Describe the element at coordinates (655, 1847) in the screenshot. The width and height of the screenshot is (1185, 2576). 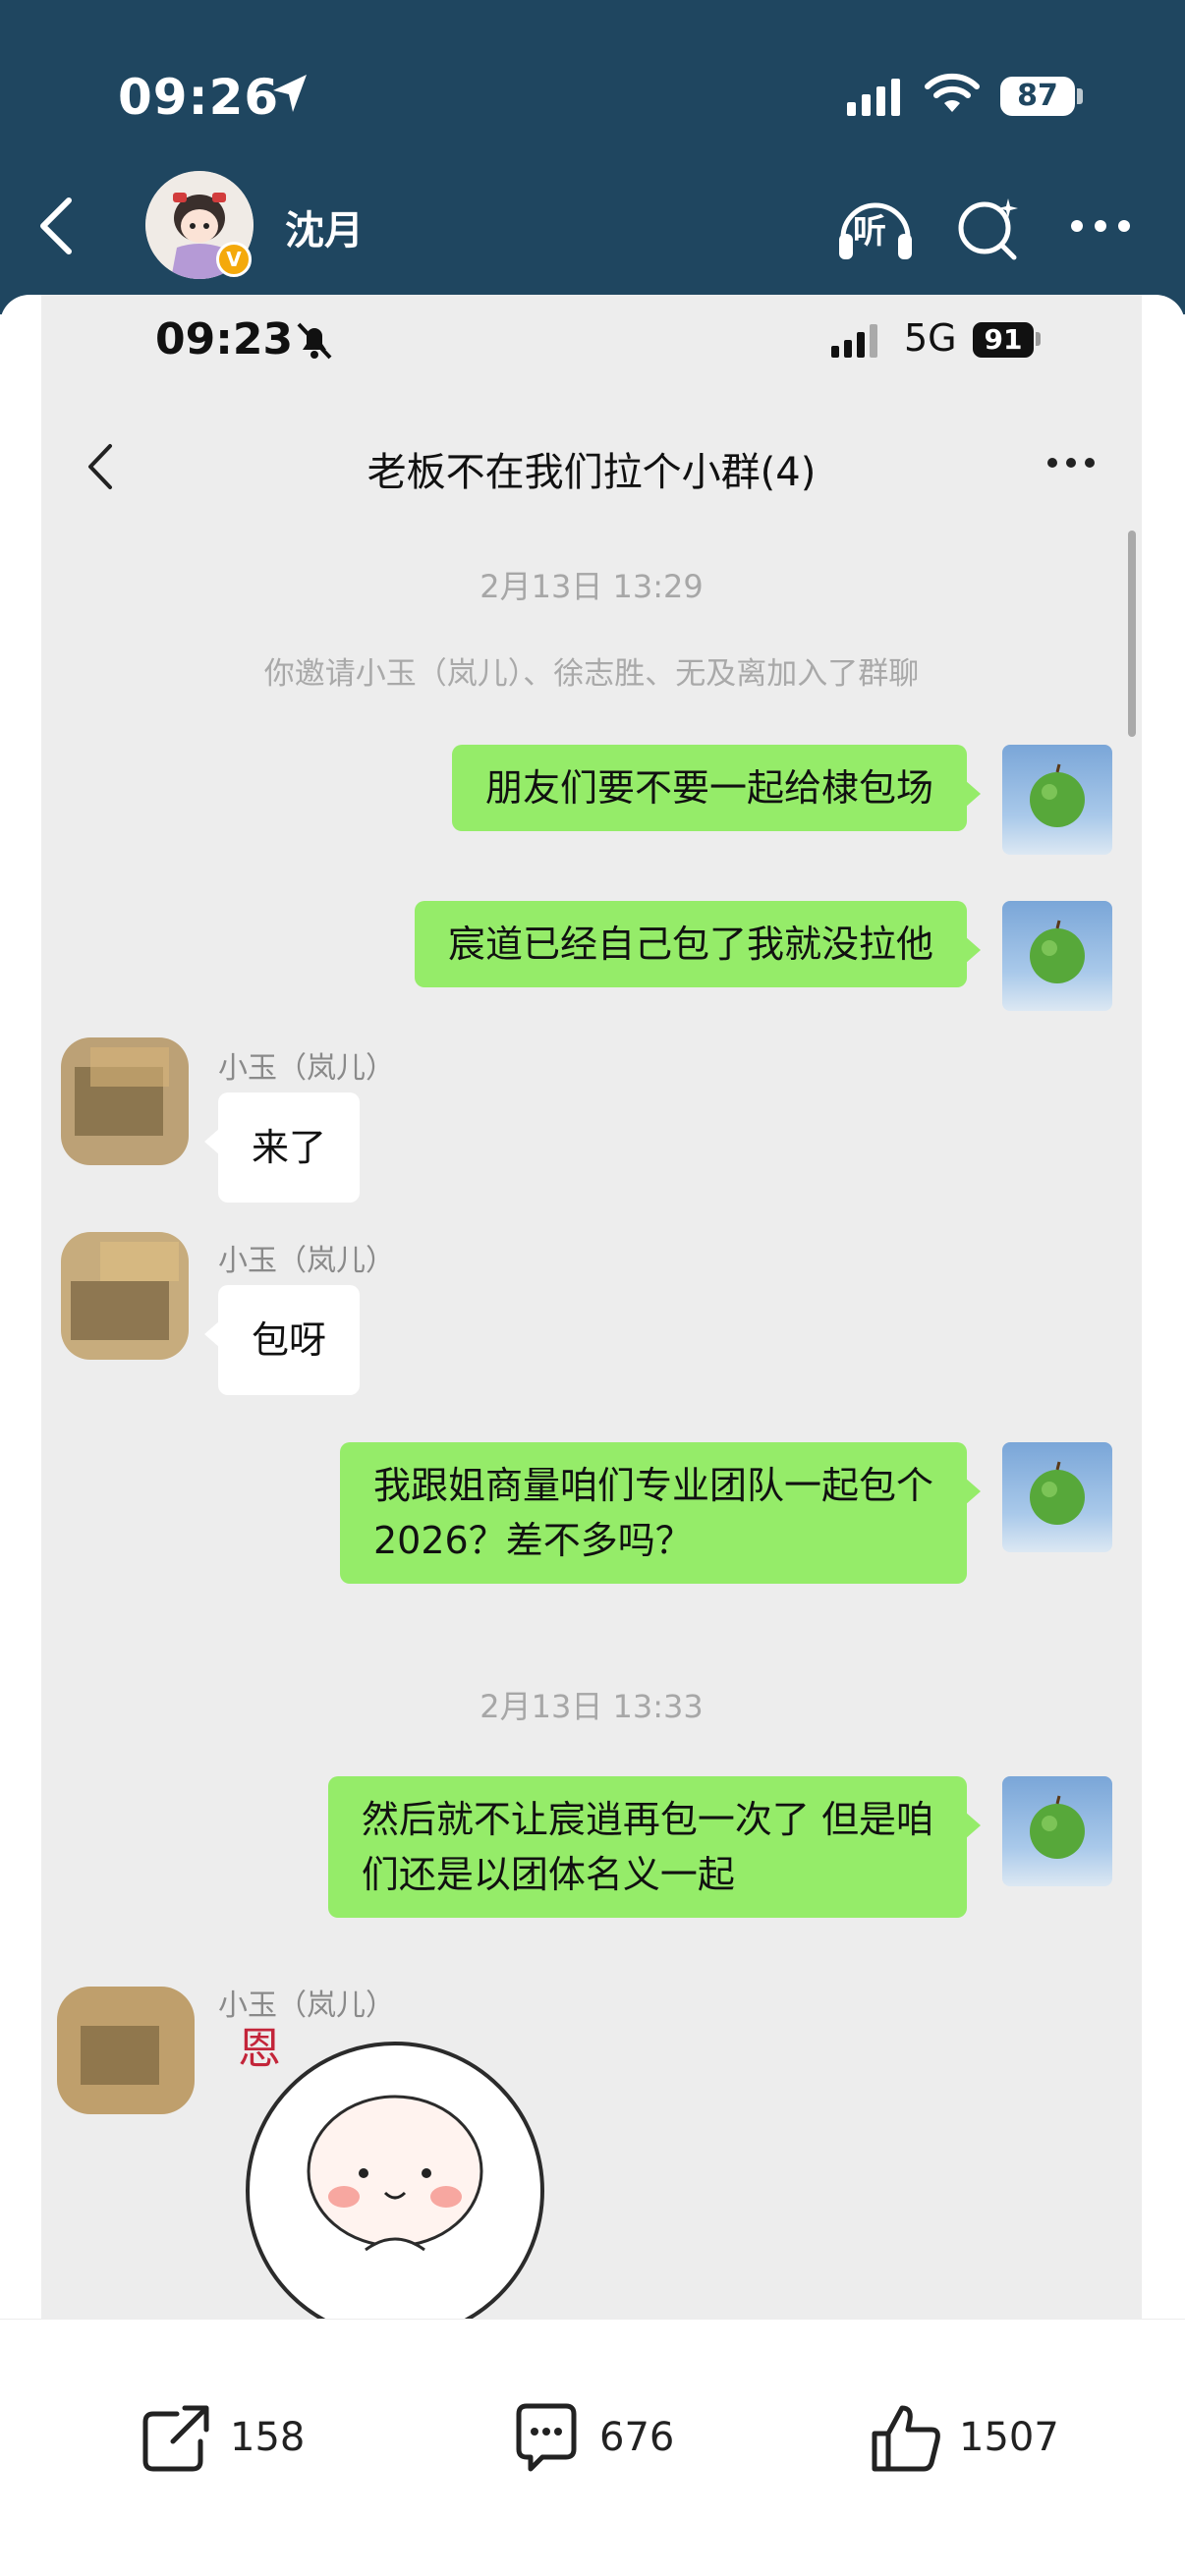
I see `my-message-bubble: 然后就不让宸逍再包一次了 但是咱 们还是以团体名义一起` at that location.